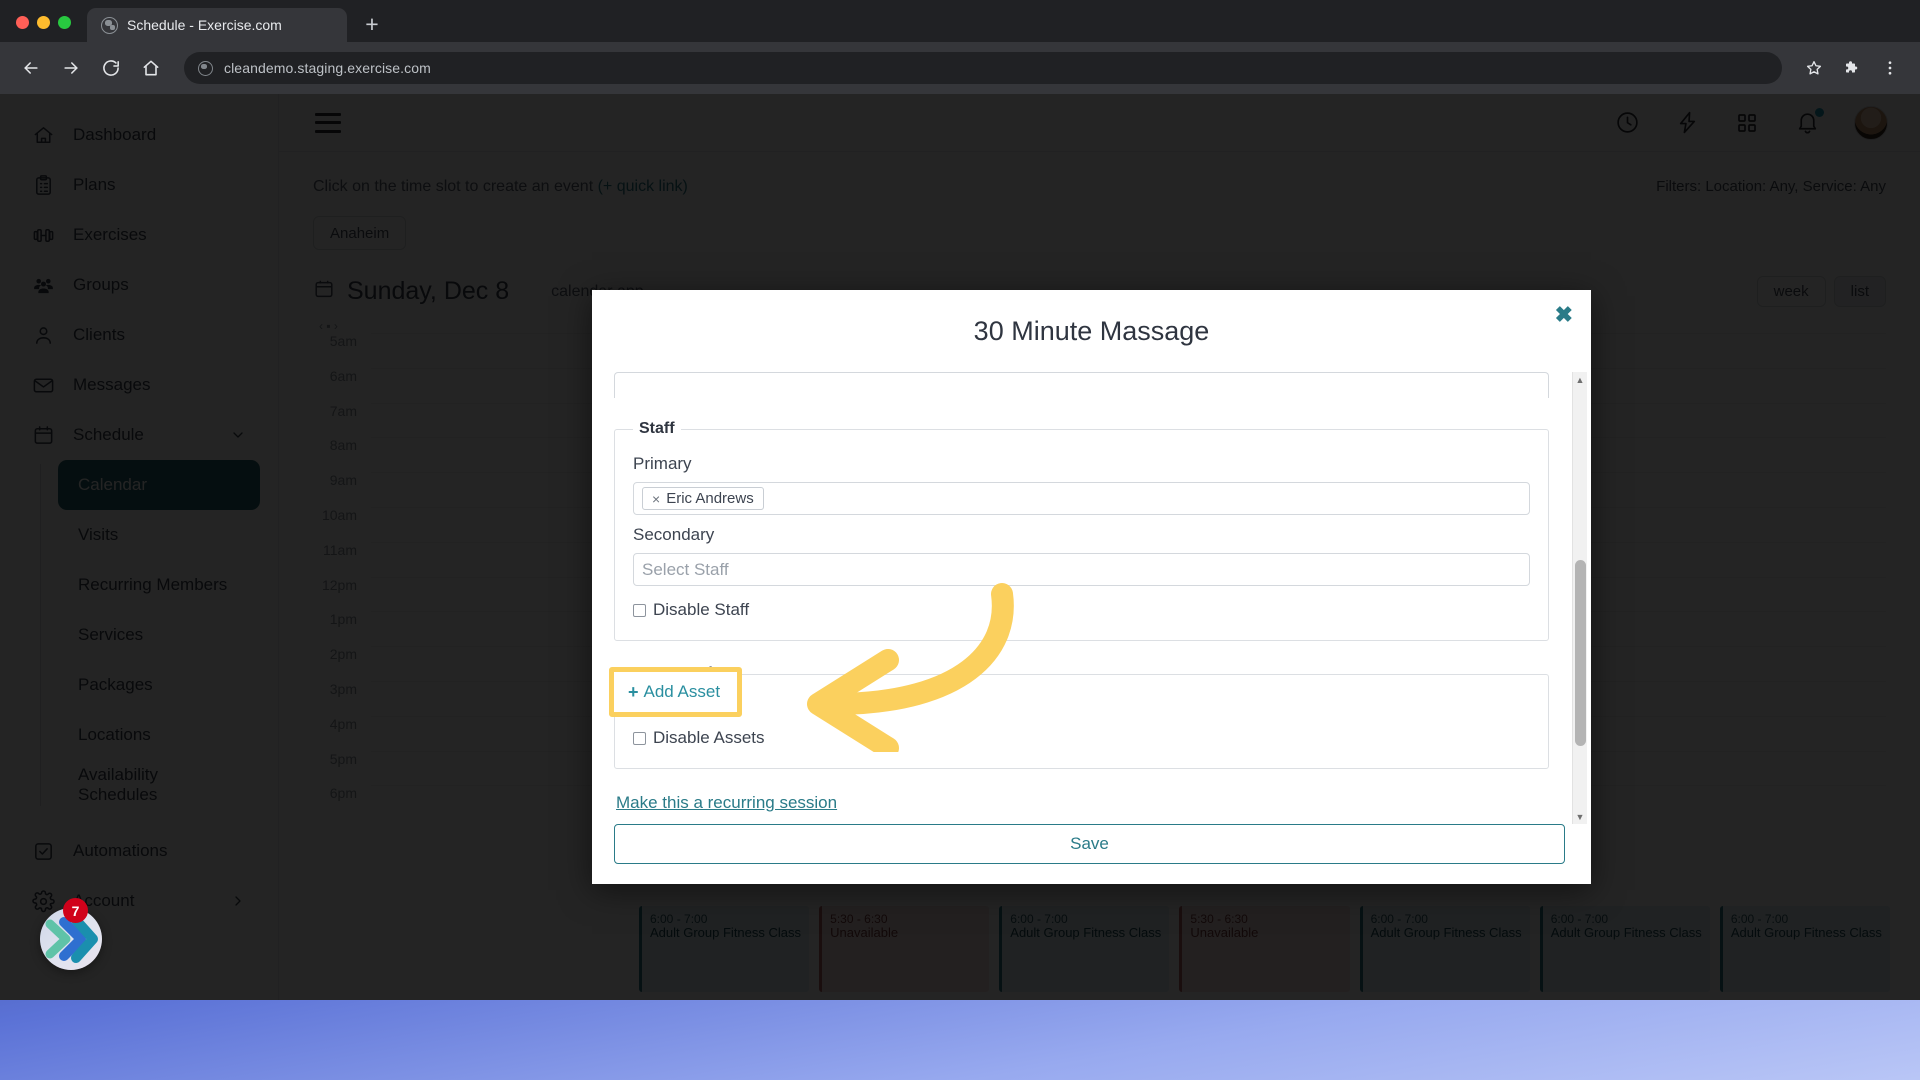  Describe the element at coordinates (327, 68) in the screenshot. I see `address-bar-url: cleandemo.staging.exercise.com` at that location.